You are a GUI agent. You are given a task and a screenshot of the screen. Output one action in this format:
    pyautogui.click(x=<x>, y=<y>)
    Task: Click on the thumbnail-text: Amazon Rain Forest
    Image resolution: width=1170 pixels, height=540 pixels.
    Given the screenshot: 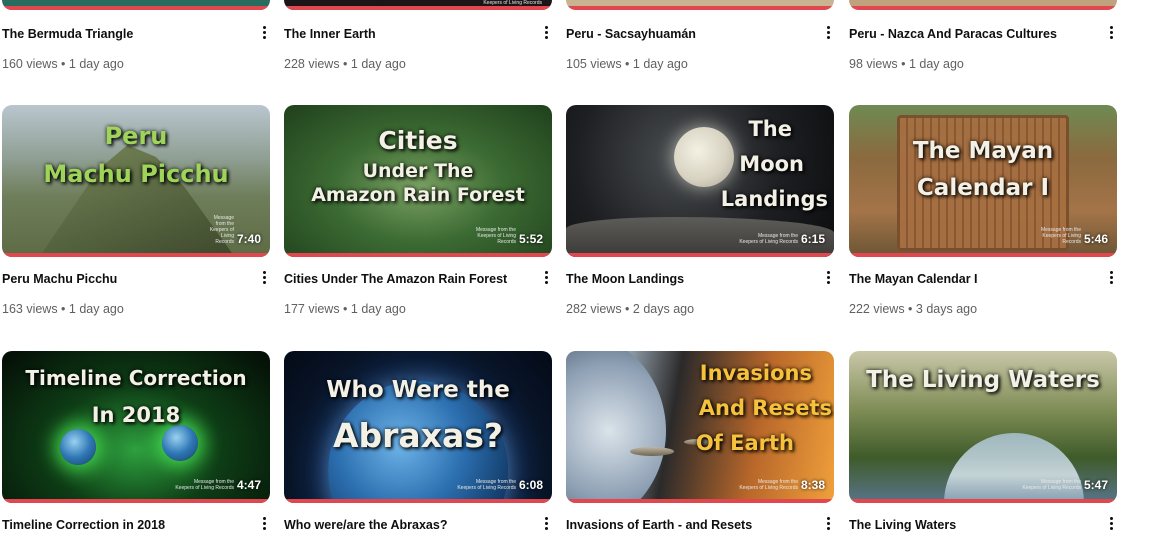 What is the action you would take?
    pyautogui.click(x=418, y=195)
    